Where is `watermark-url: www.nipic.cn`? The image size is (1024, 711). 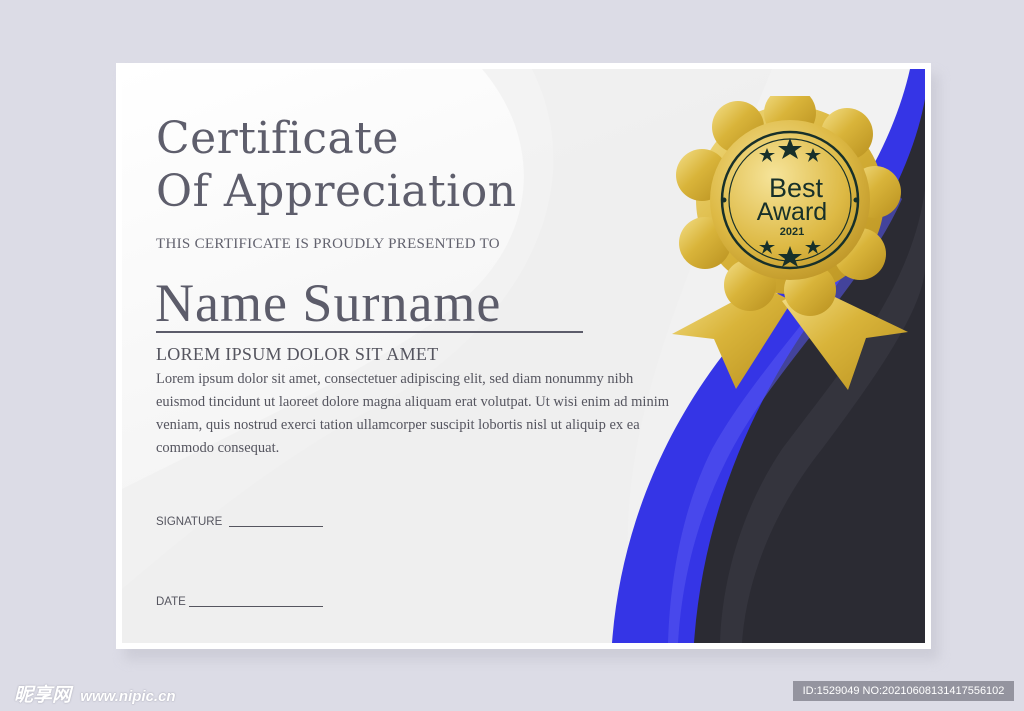 watermark-url: www.nipic.cn is located at coordinates (128, 696).